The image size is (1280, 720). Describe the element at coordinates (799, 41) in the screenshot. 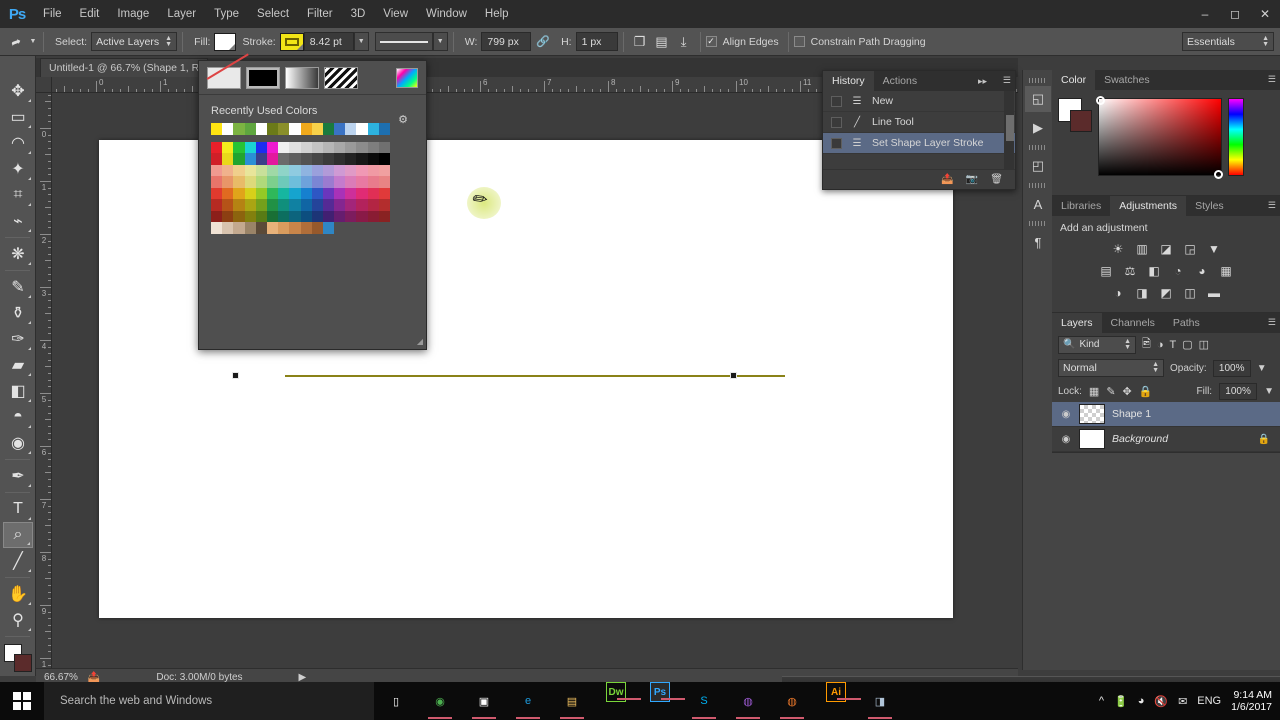

I see `constrain-path-dragging-checkbox` at that location.